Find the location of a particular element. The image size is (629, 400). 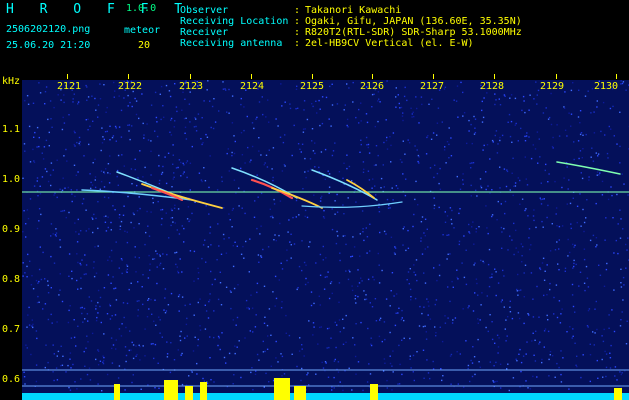

info-value-receiver: R820T2(RTL-SDR) SDR-Sharp 53.1000MHz is located at coordinates (413, 32).